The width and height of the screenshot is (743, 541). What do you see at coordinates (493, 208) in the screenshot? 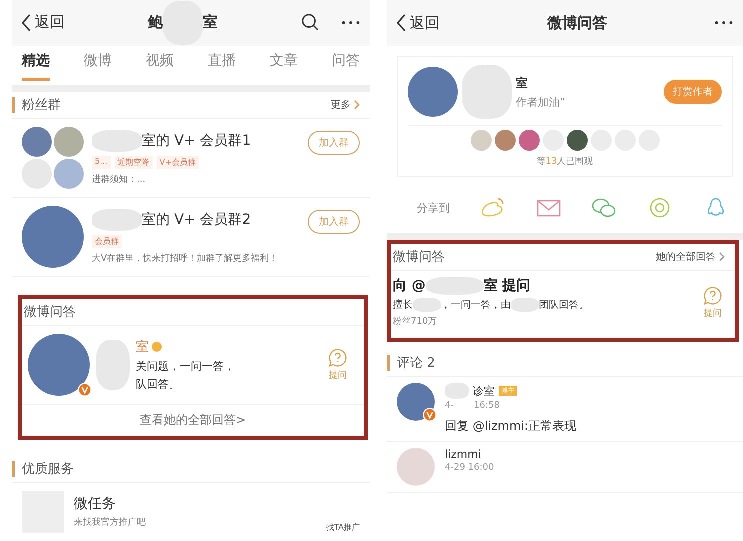
I see `cloud-icon` at bounding box center [493, 208].